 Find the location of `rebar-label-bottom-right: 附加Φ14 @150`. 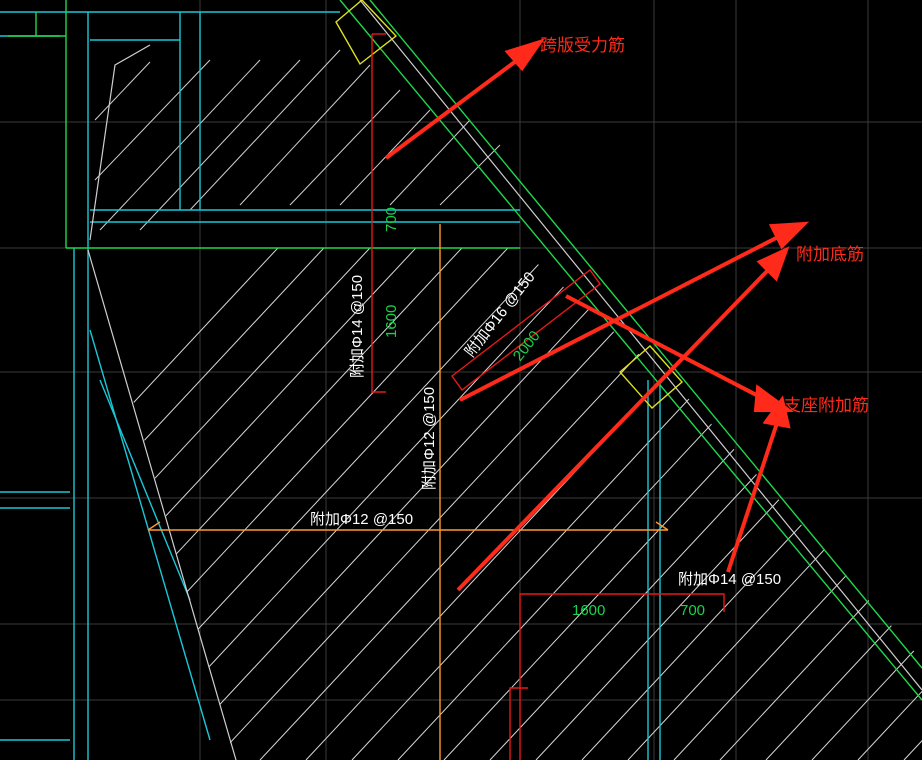

rebar-label-bottom-right: 附加Φ14 @150 is located at coordinates (729, 579).